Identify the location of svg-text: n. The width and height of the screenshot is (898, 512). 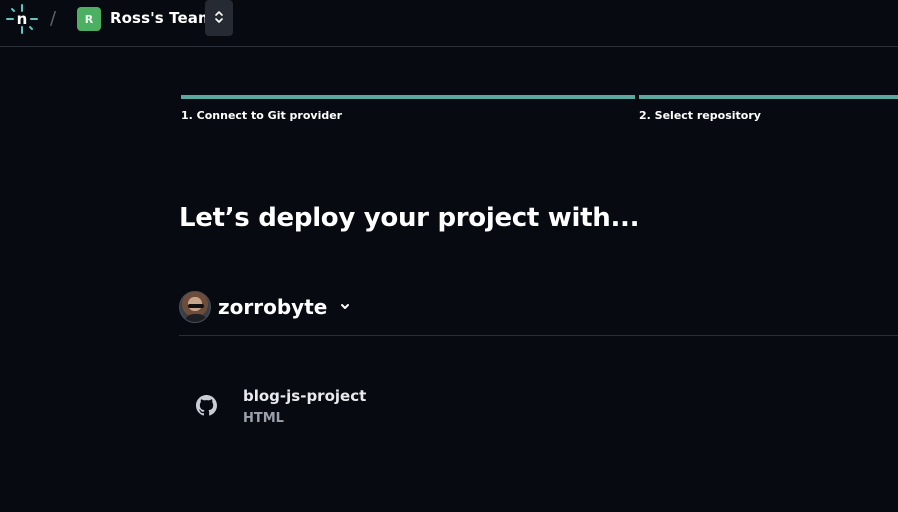
(22, 19).